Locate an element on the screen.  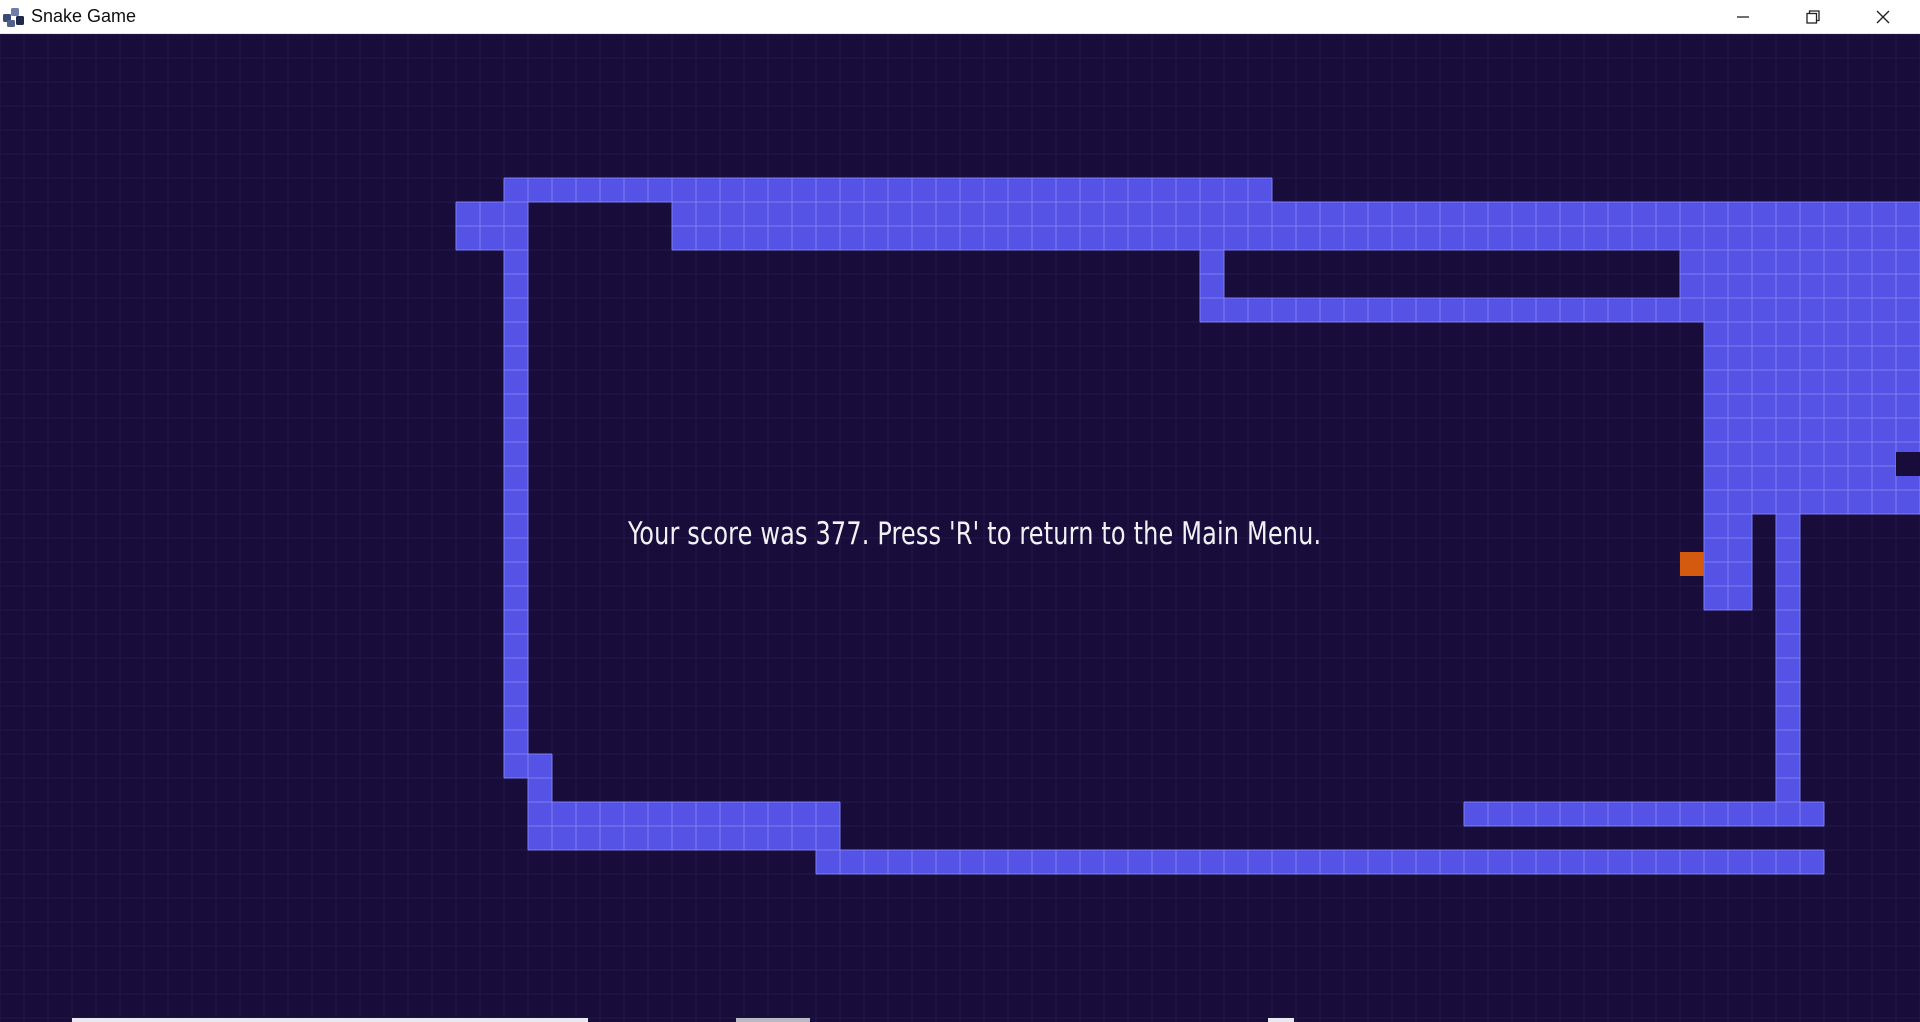
restore-icon is located at coordinates (1813, 17).